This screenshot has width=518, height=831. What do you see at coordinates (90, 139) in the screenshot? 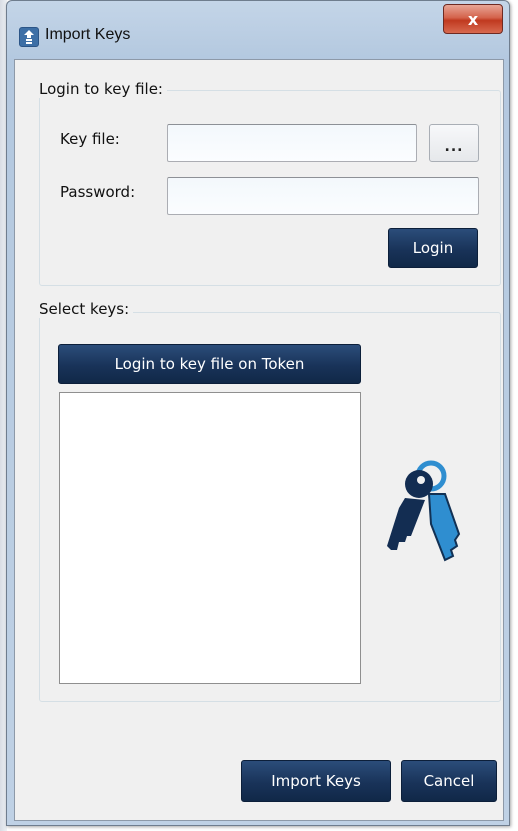
I see `key-file-label: Key file:` at bounding box center [90, 139].